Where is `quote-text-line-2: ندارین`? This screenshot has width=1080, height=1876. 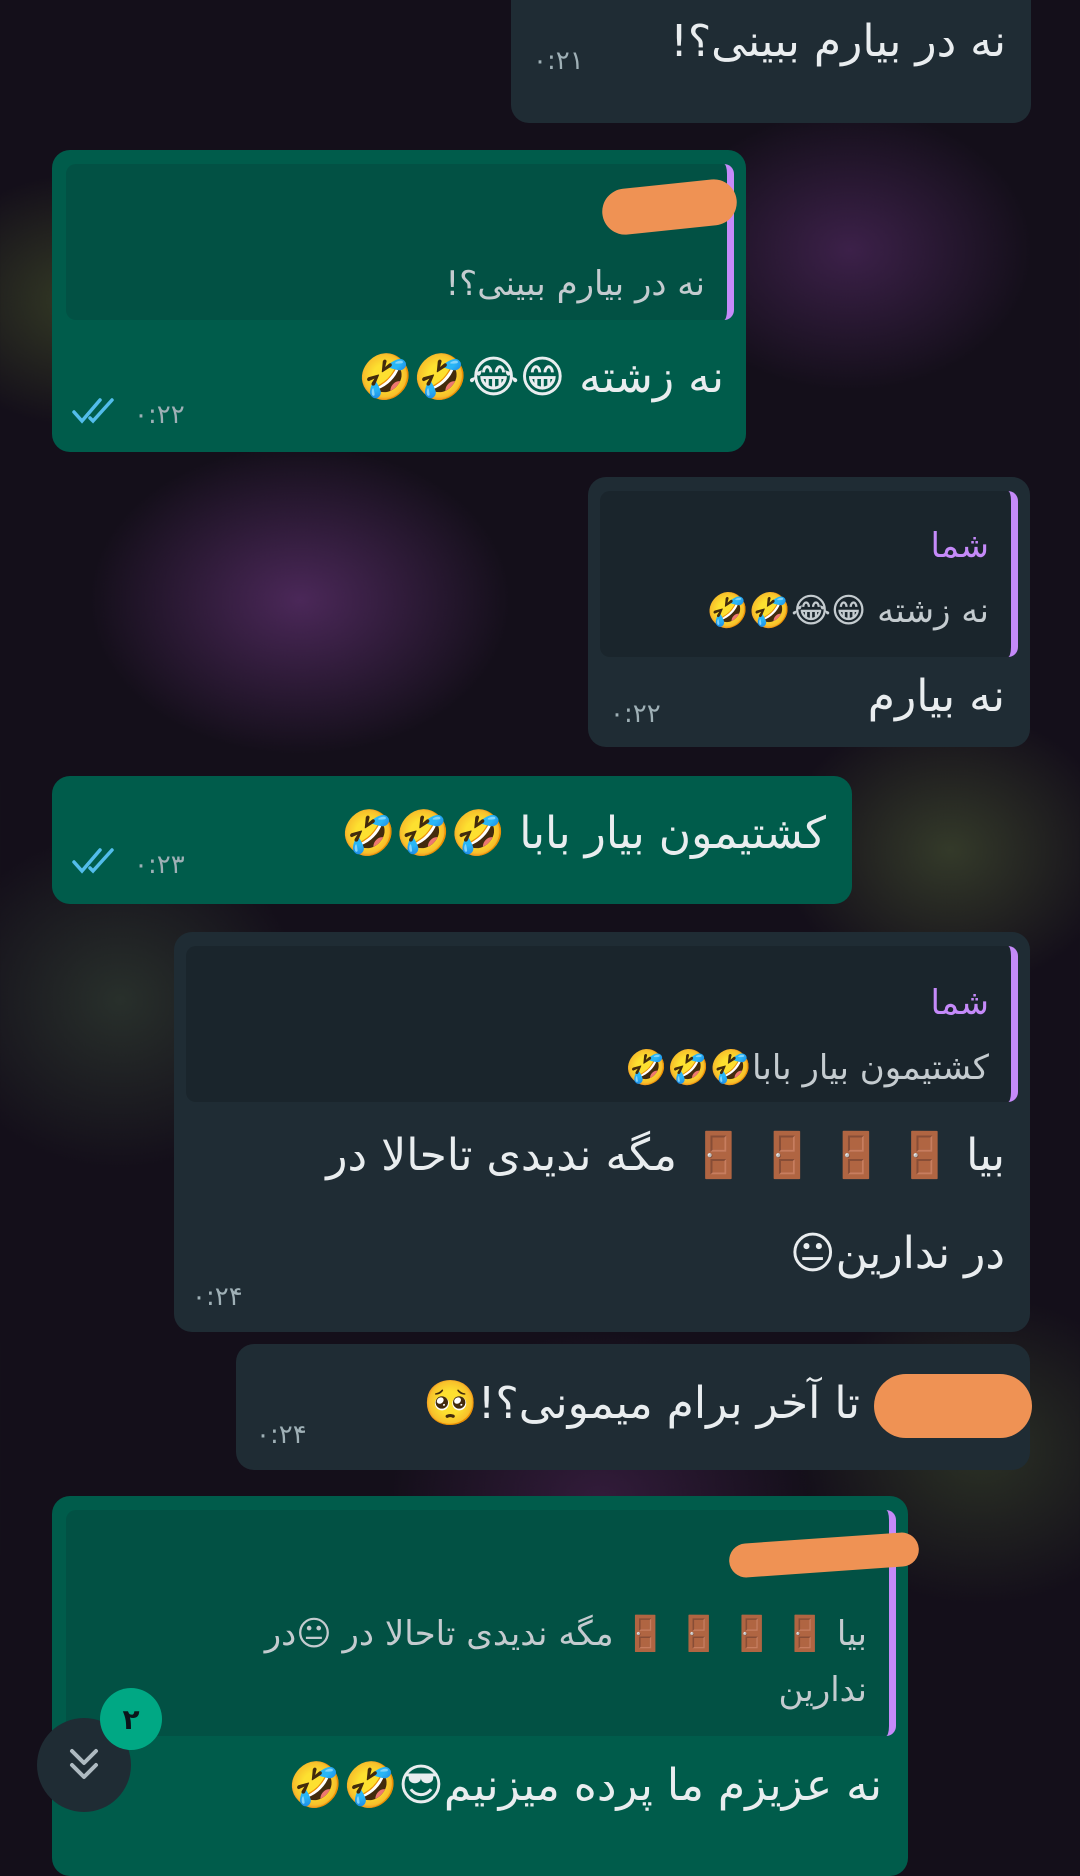 quote-text-line-2: ندارین is located at coordinates (822, 1690).